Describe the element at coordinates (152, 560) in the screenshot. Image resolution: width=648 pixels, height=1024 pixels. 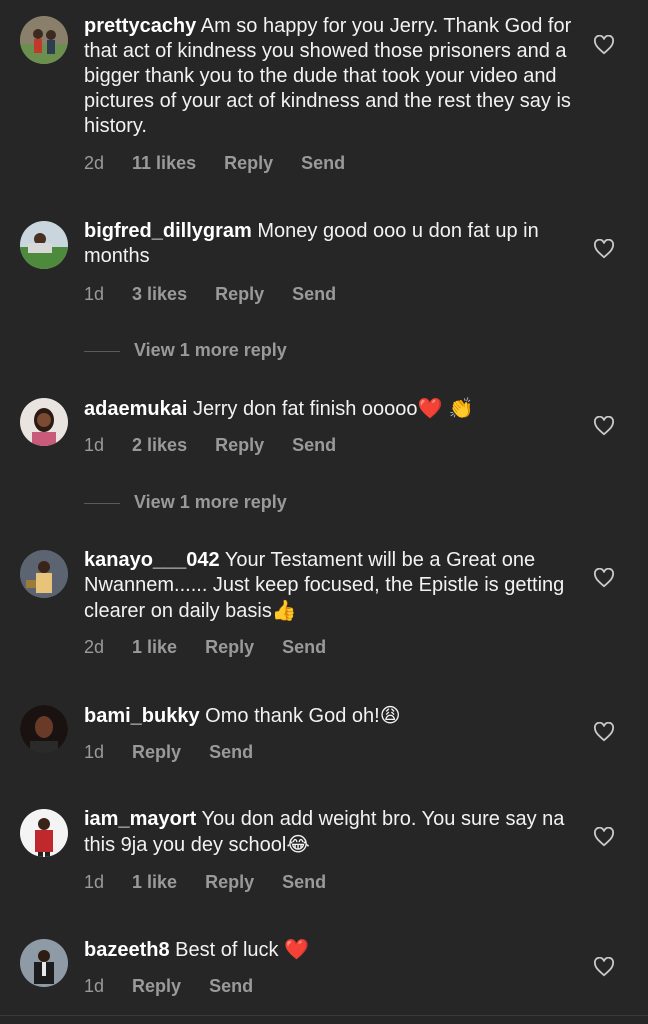
I see `username: kanayo___042` at that location.